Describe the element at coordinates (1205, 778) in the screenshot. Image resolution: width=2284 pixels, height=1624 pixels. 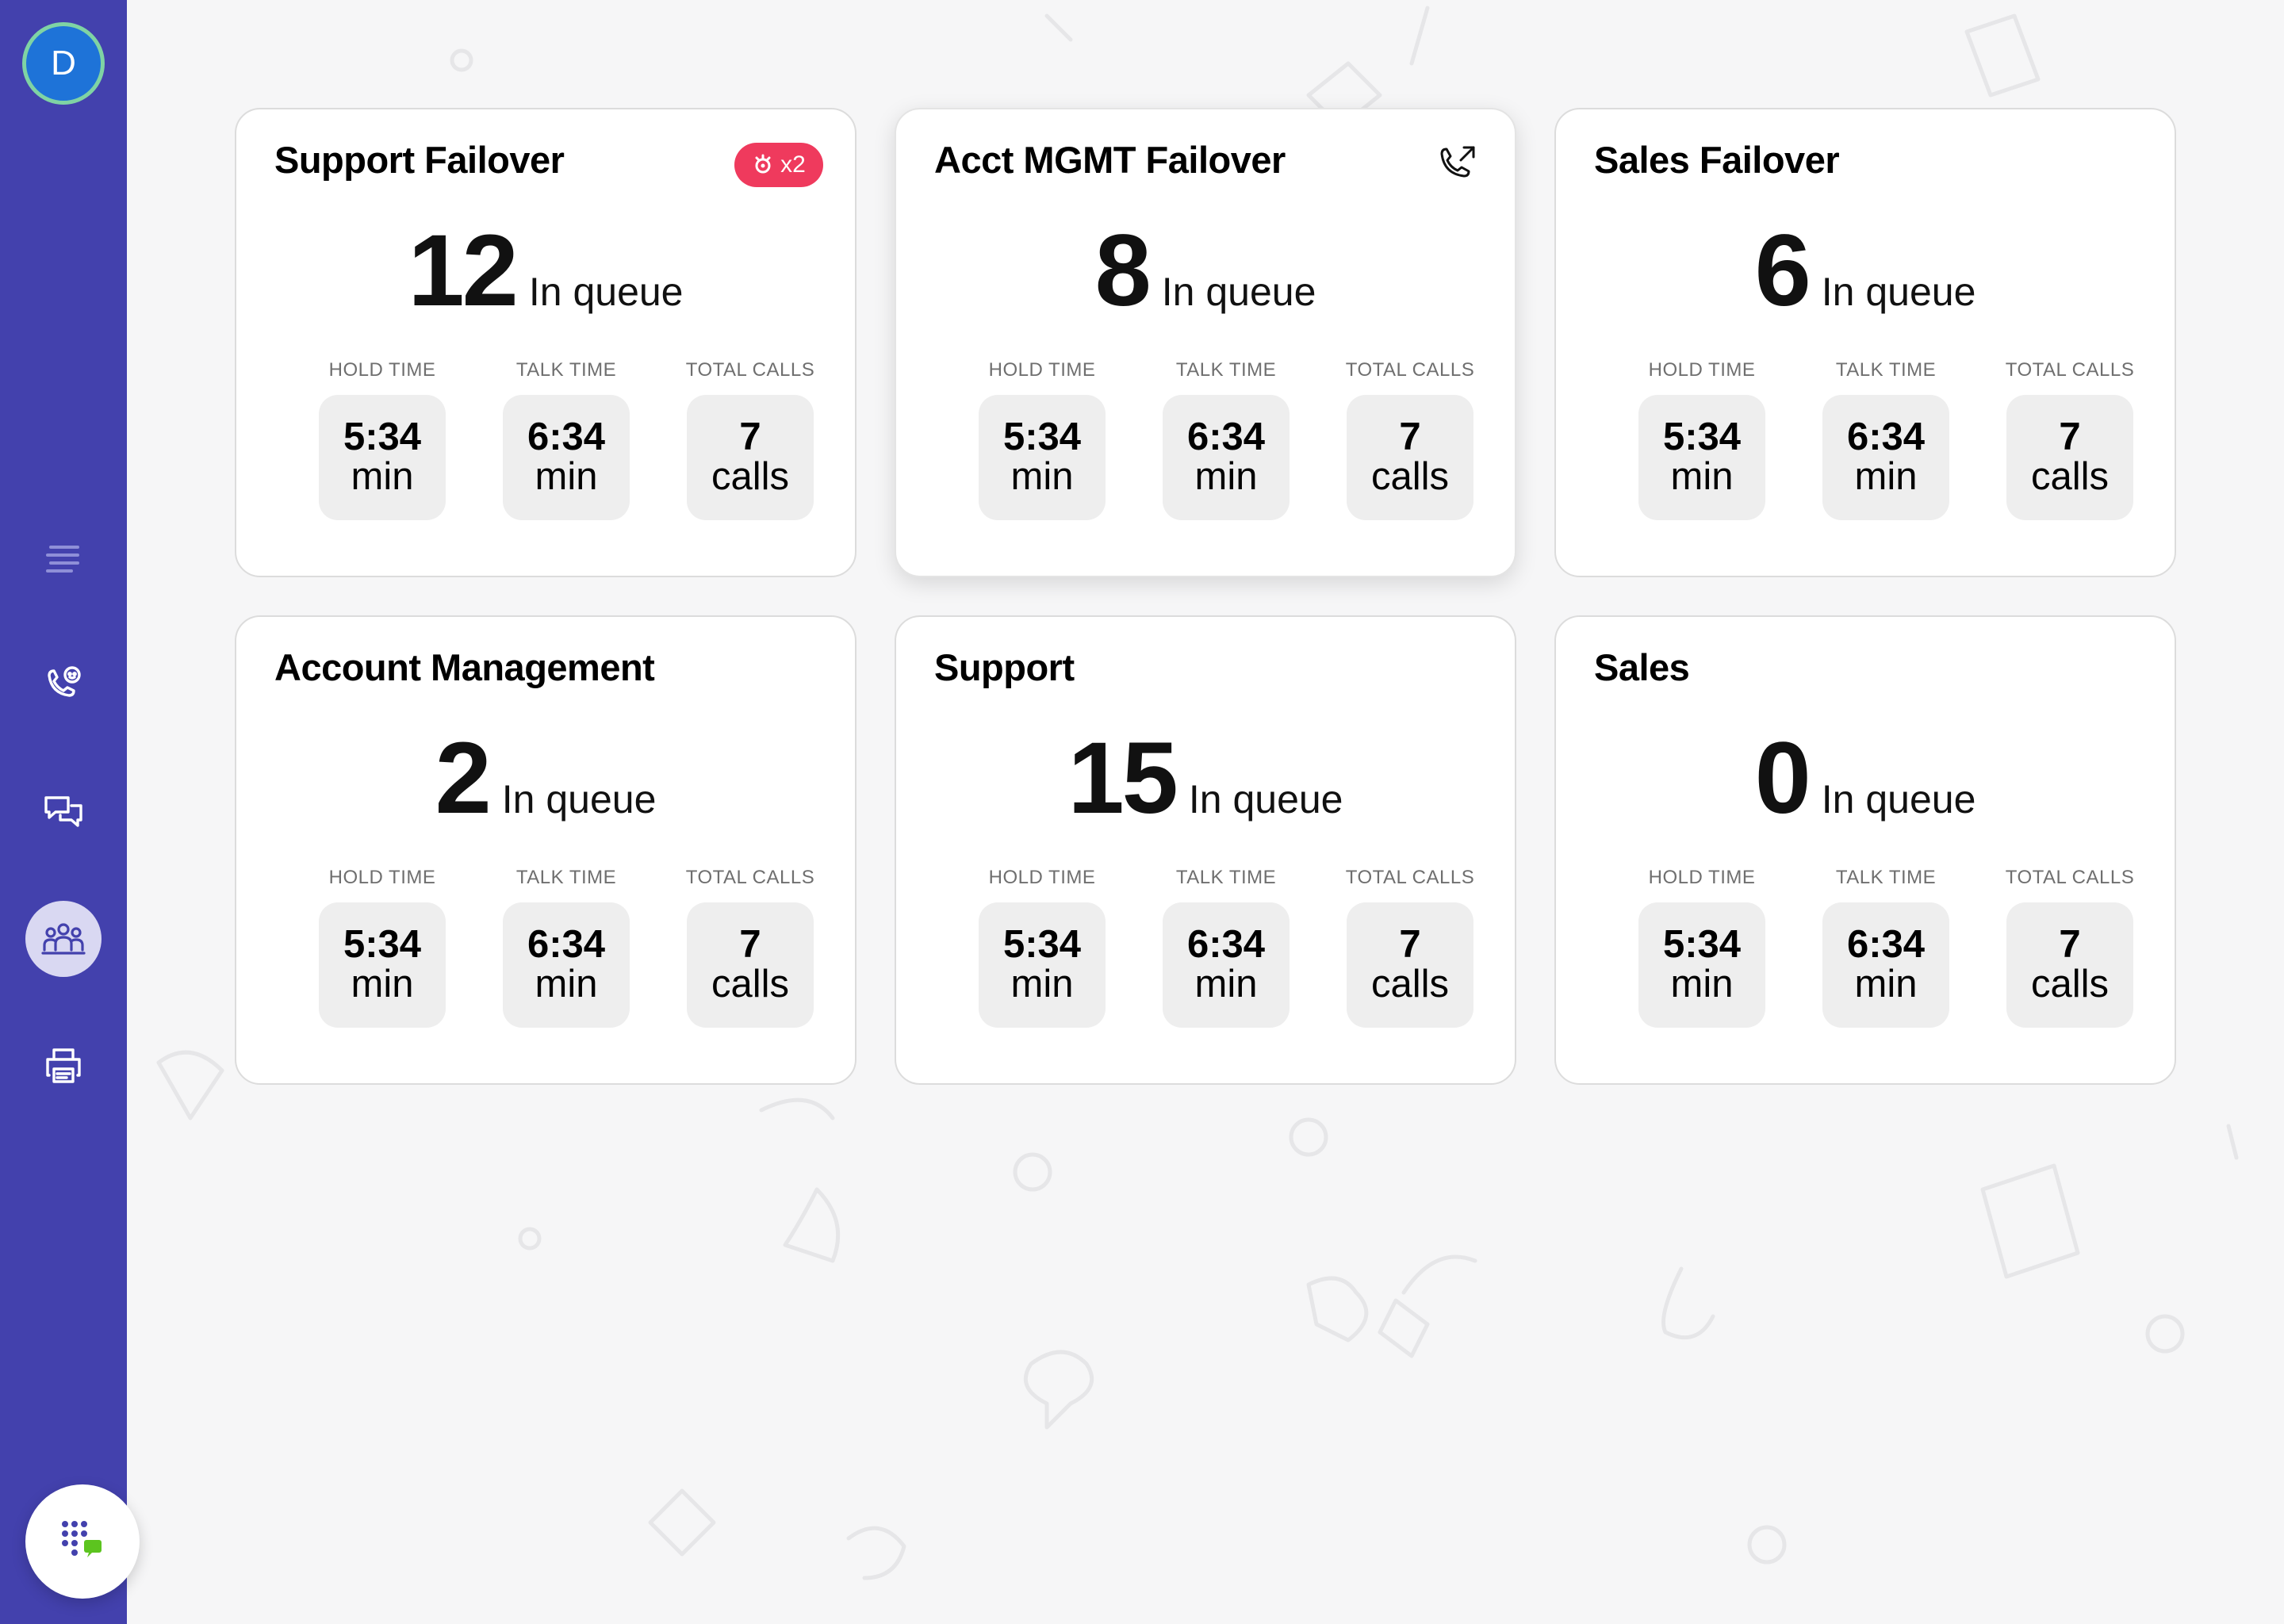
I see `queue-count: 15 In queue` at that location.